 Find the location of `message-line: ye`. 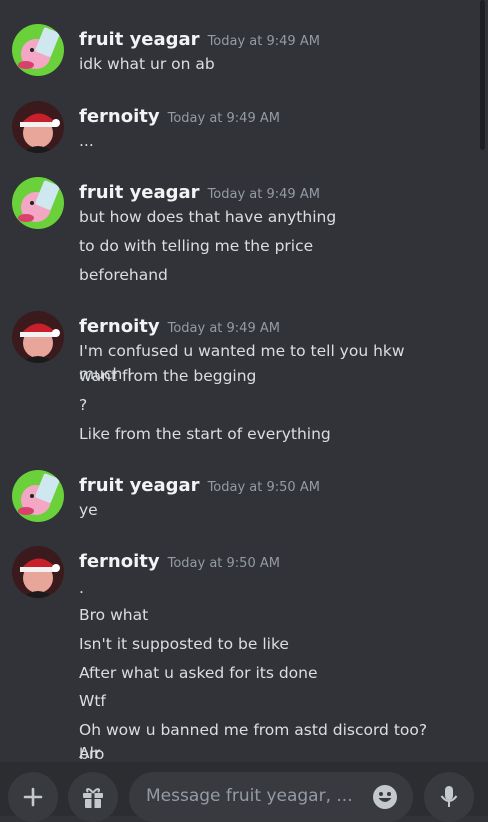

message-line: ye is located at coordinates (88, 510).